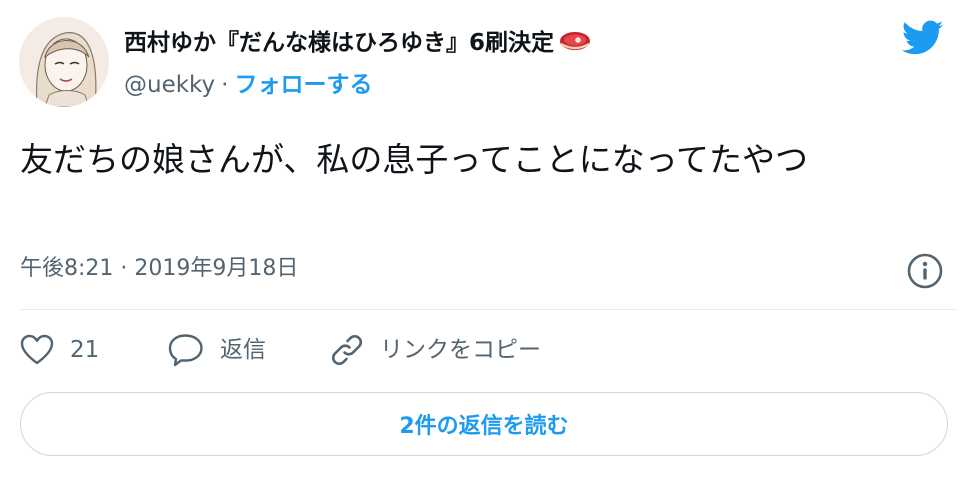  I want to click on copy-link-label: リンクをコピー, so click(460, 350).